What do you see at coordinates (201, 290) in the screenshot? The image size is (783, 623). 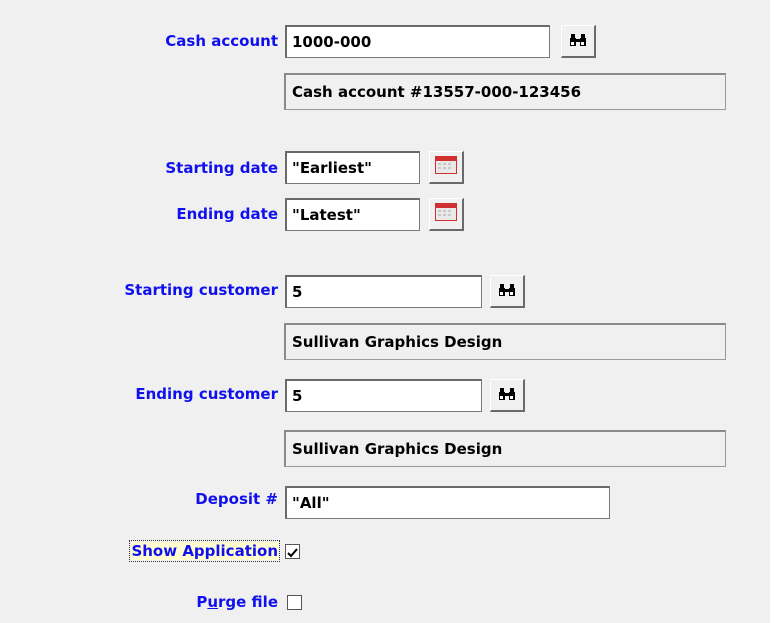 I see `starting-customer-label: Starting customer` at bounding box center [201, 290].